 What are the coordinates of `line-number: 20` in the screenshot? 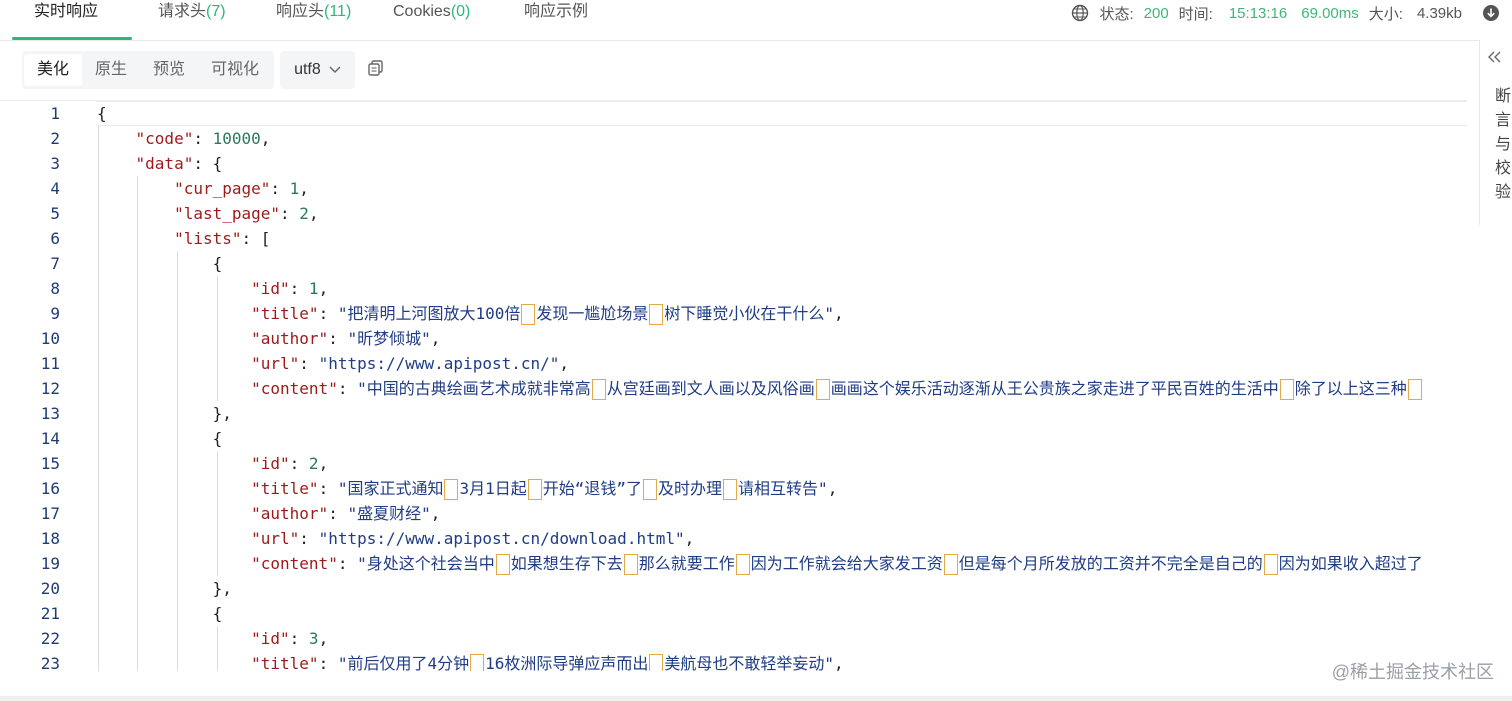 It's located at (50, 588).